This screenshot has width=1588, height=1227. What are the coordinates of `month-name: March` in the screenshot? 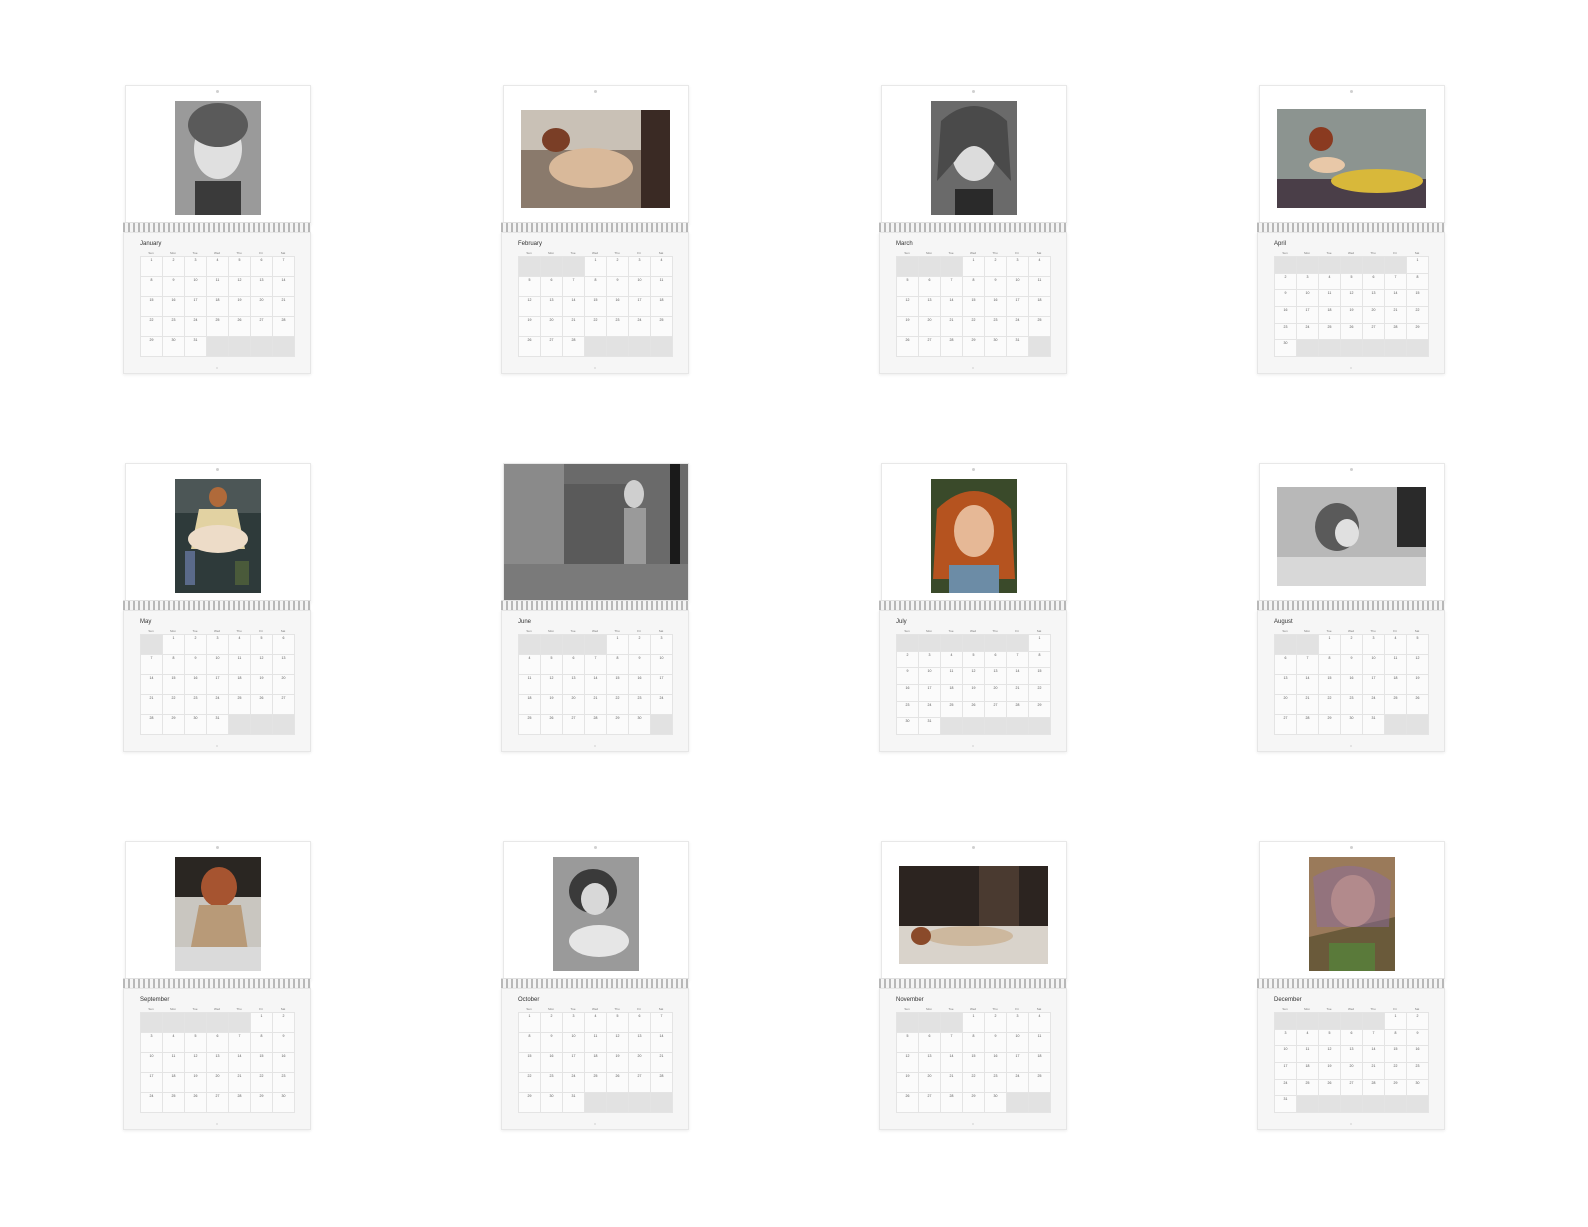 It's located at (904, 244).